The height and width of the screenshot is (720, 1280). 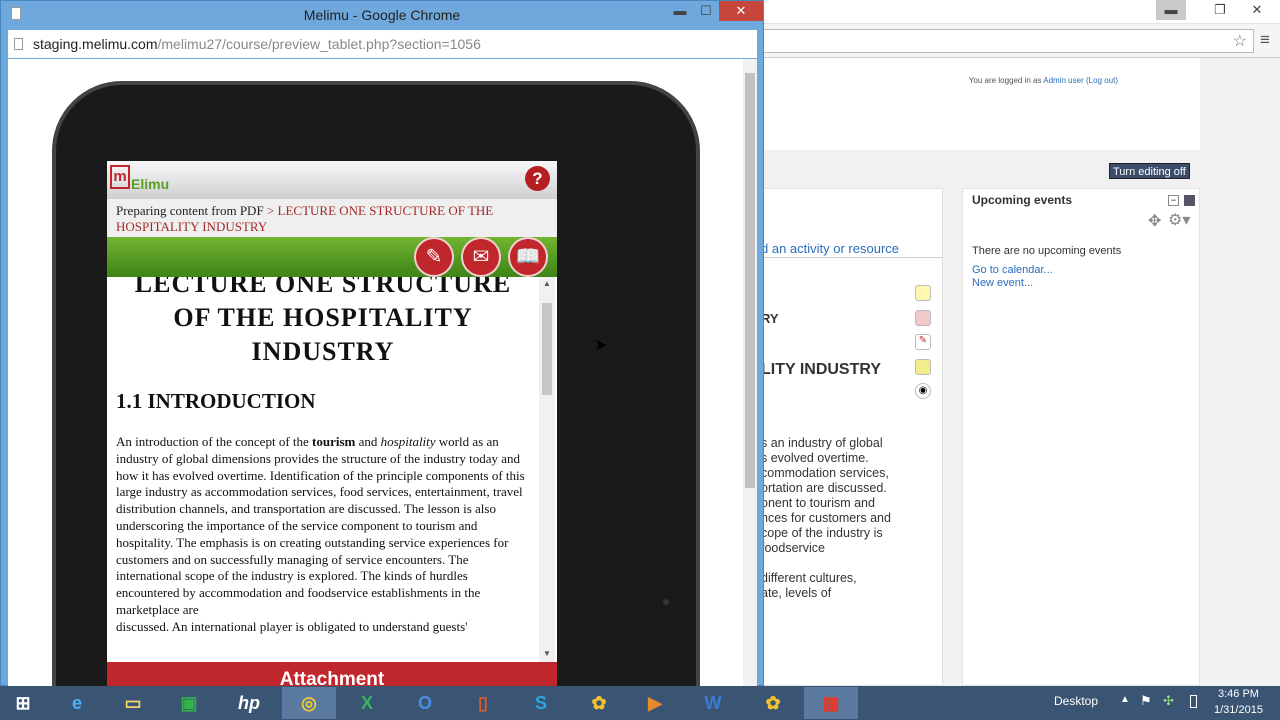 What do you see at coordinates (133, 703) in the screenshot?
I see `file-explorer-icon: ▭` at bounding box center [133, 703].